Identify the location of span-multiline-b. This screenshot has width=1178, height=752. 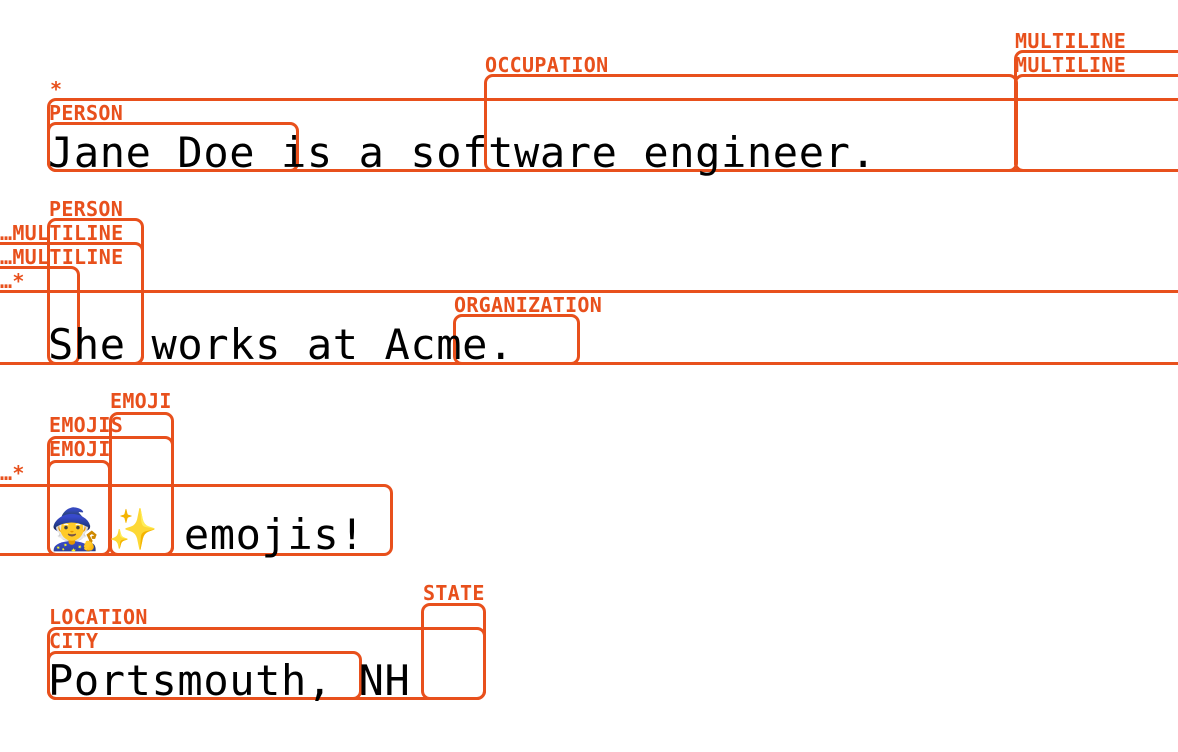
(1096, 123).